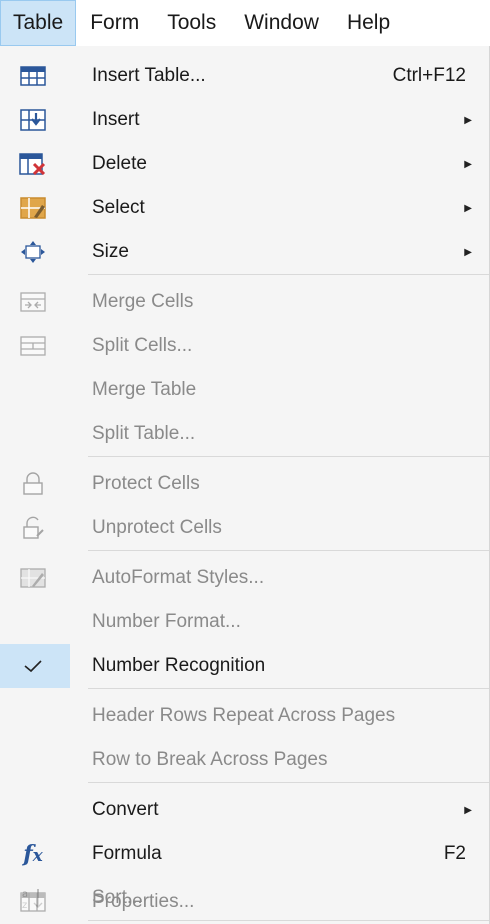 The width and height of the screenshot is (490, 924). What do you see at coordinates (245, 810) in the screenshot?
I see `menu-item-convert: Convert ▶` at bounding box center [245, 810].